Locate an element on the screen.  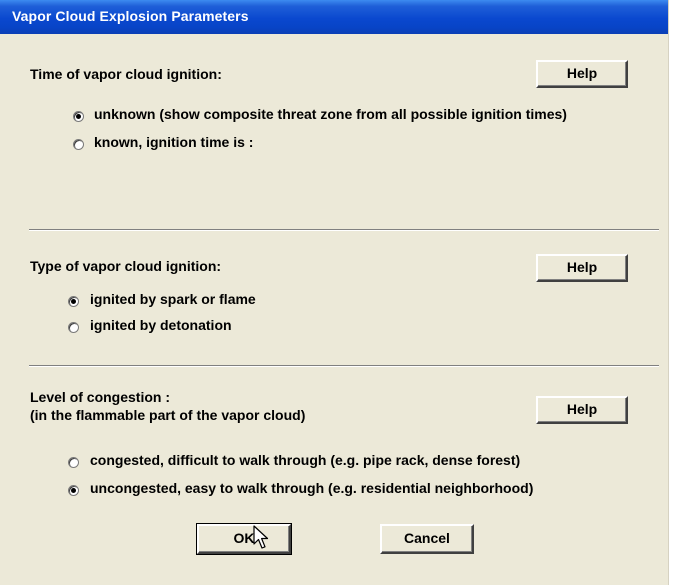
option-label: known, ignition time is : is located at coordinates (174, 142).